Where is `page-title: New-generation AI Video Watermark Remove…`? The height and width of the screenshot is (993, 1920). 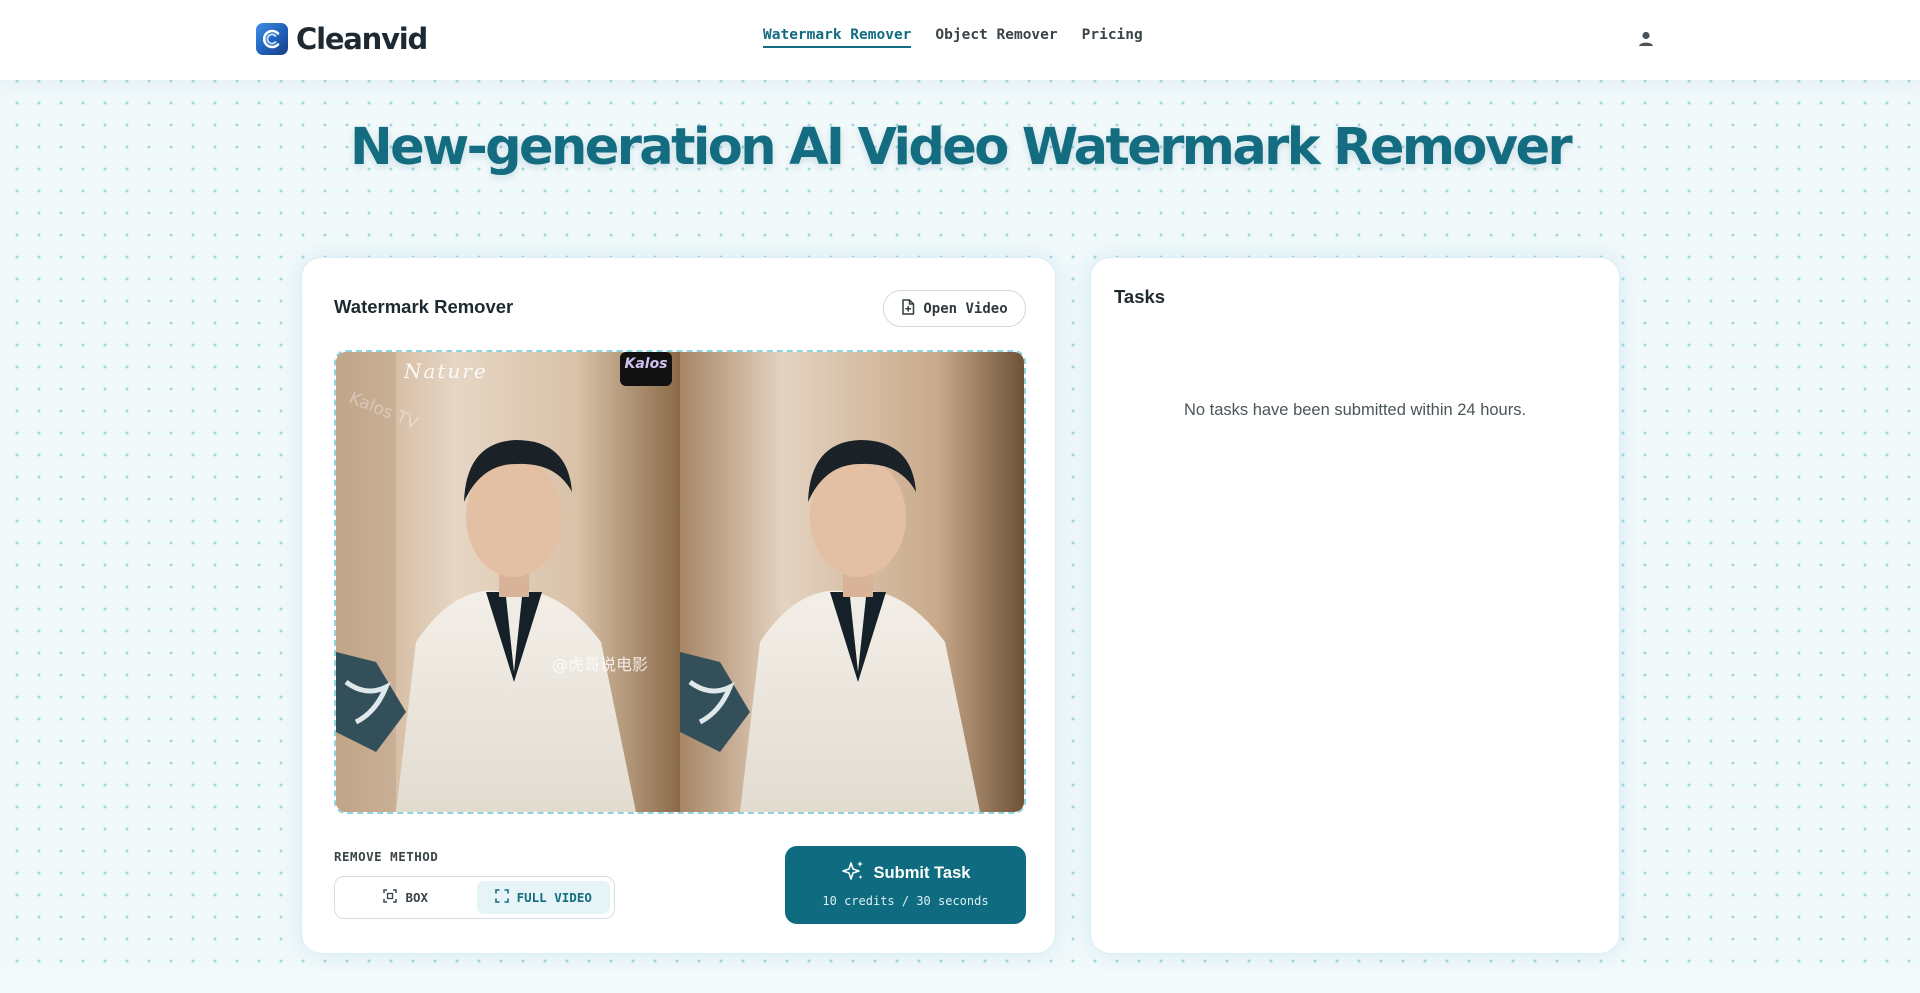 page-title: New-generation AI Video Watermark Remove… is located at coordinates (961, 147).